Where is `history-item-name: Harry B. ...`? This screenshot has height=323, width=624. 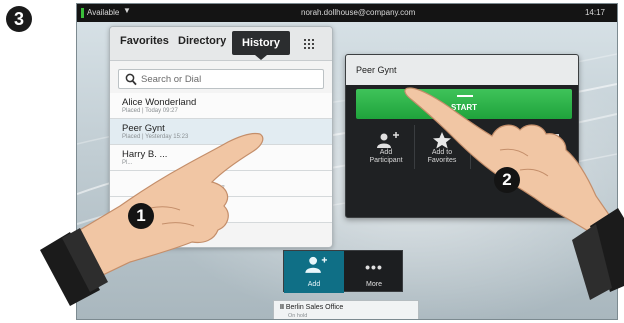 history-item-name: Harry B. ... is located at coordinates (145, 154).